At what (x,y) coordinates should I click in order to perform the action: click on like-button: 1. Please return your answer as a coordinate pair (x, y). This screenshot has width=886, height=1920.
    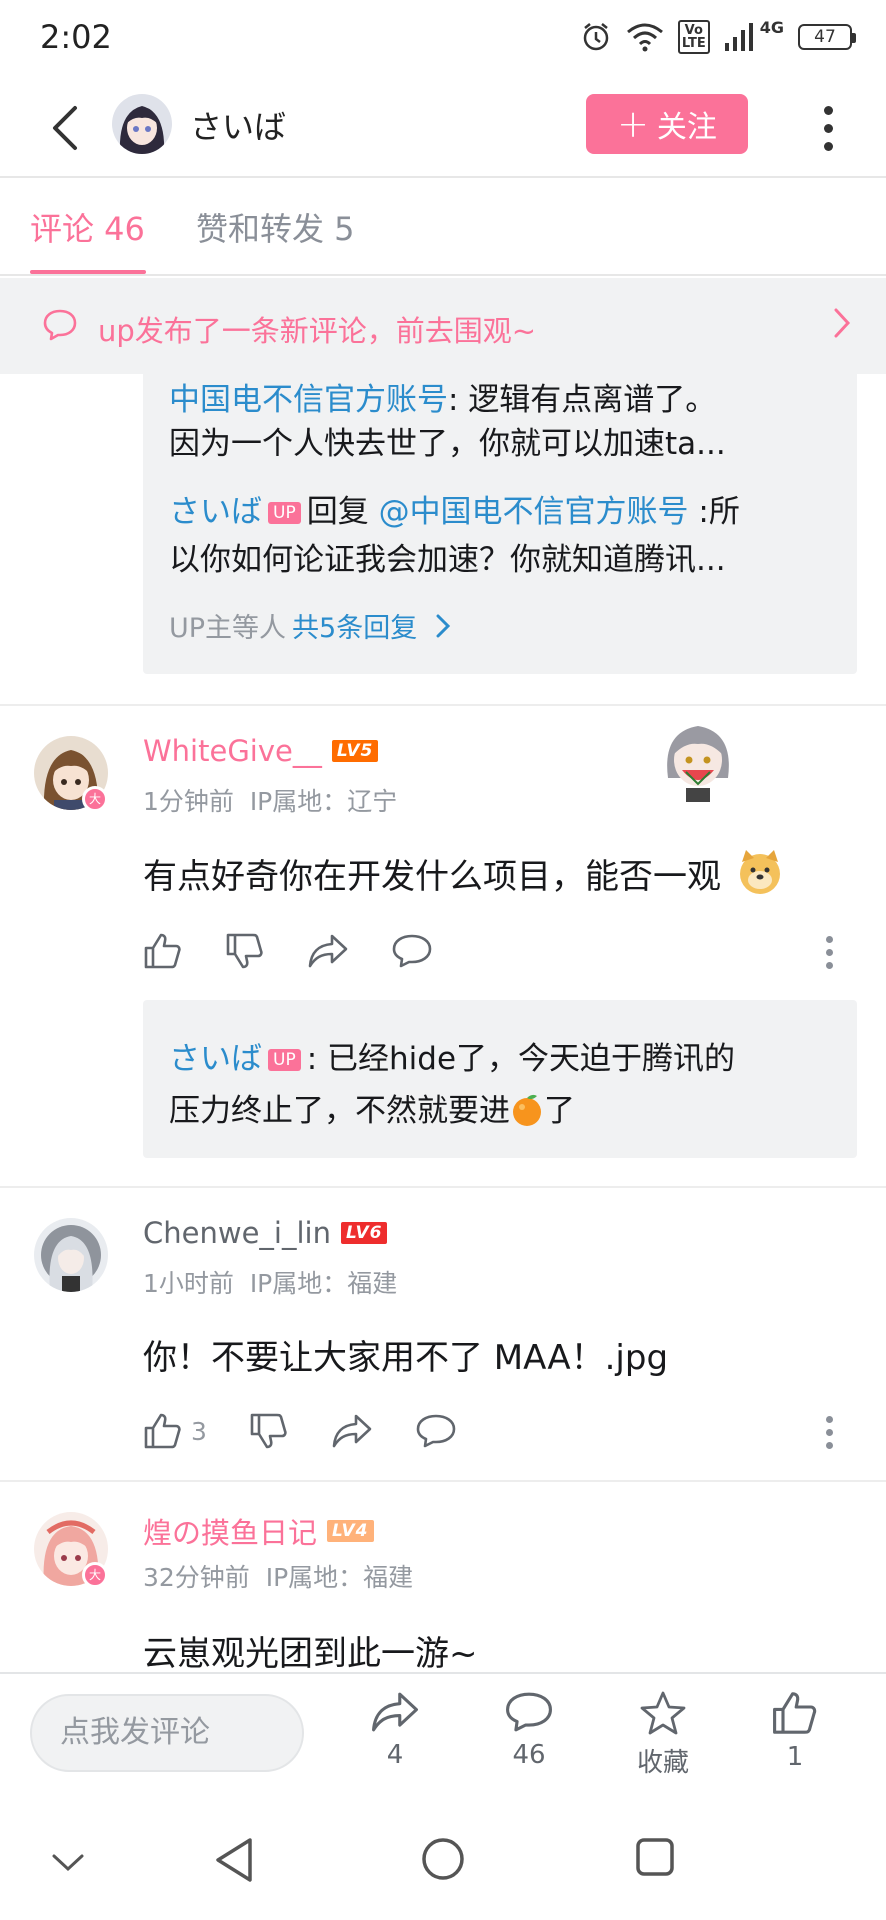
    Looking at the image, I should click on (795, 1731).